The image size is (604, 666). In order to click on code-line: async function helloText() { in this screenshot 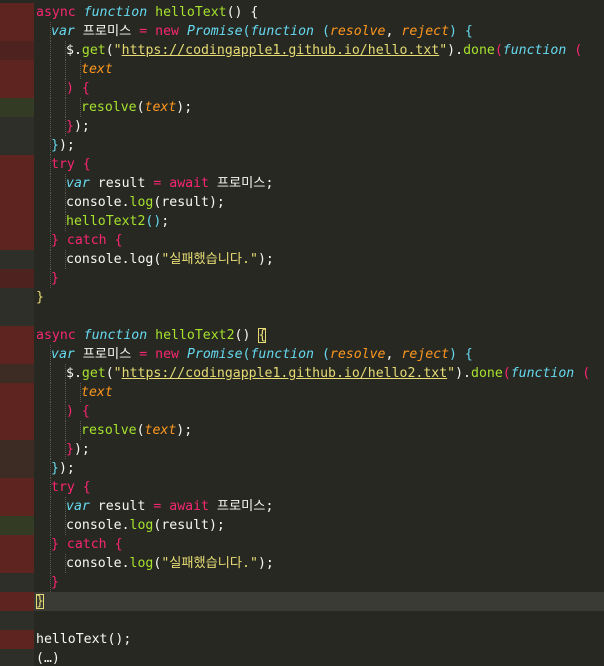, I will do `click(302, 12)`.